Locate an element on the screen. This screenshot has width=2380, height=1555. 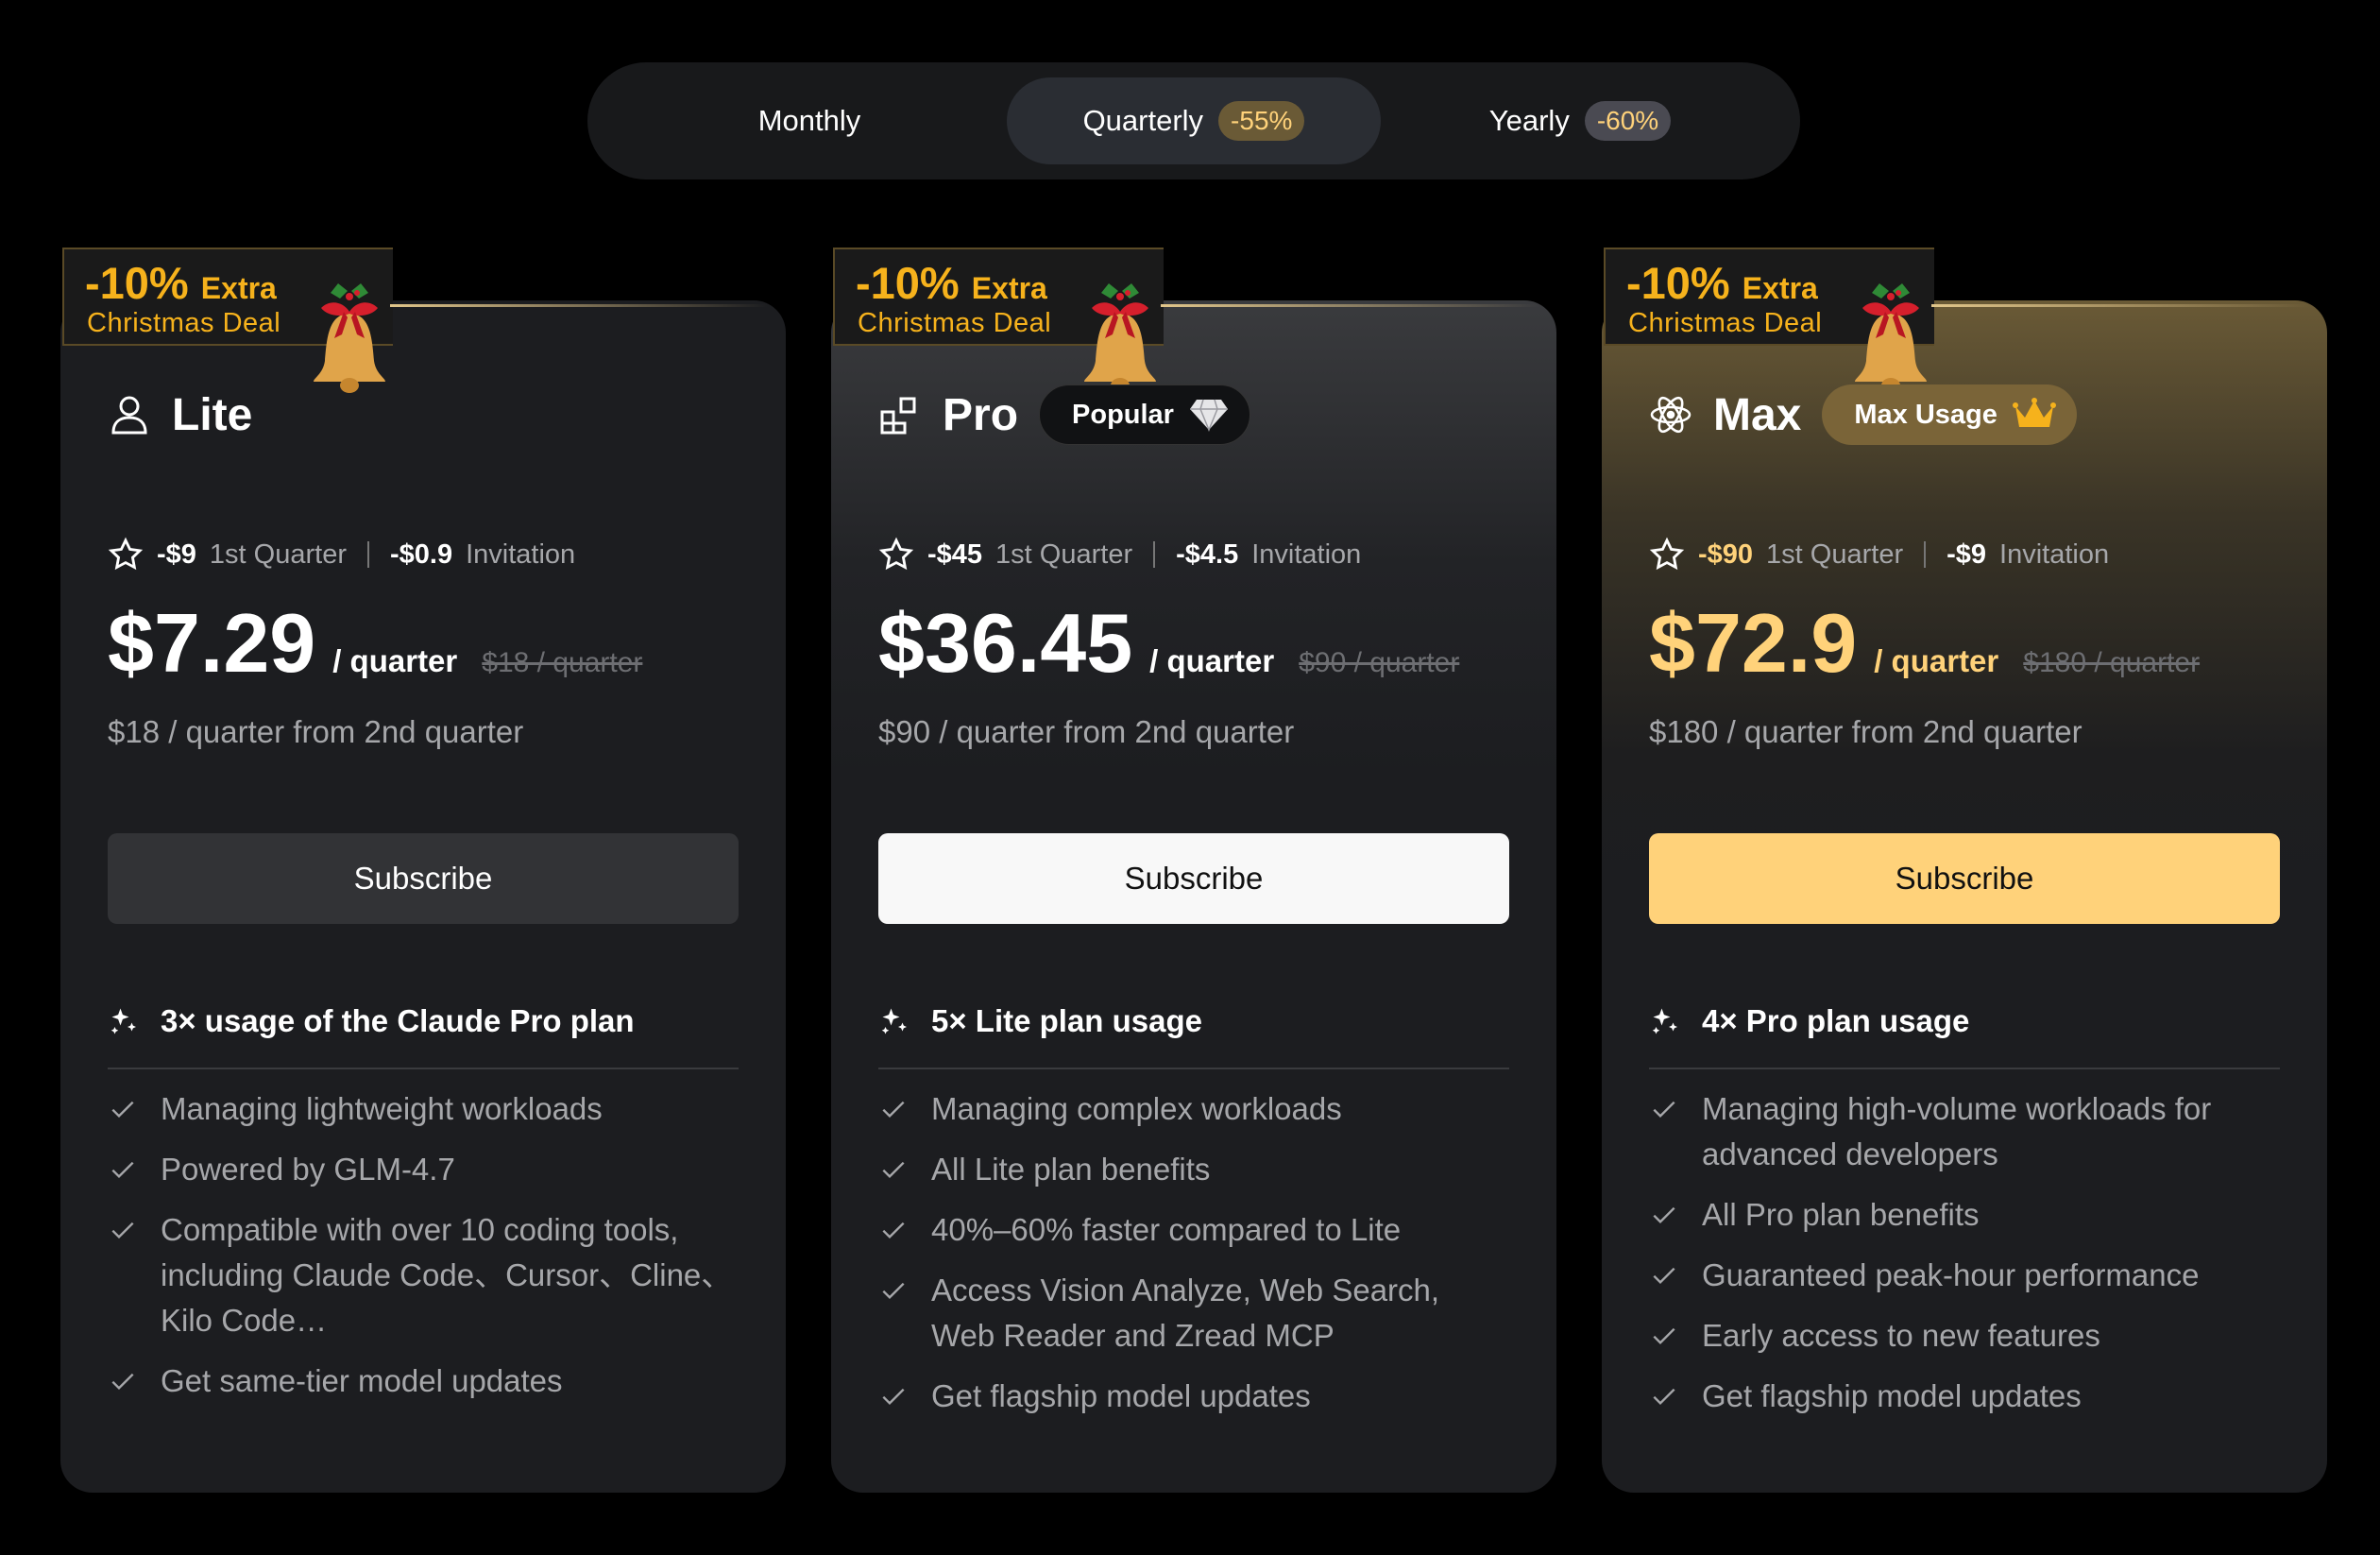
plan-header: Max Max Usage is located at coordinates (1863, 415).